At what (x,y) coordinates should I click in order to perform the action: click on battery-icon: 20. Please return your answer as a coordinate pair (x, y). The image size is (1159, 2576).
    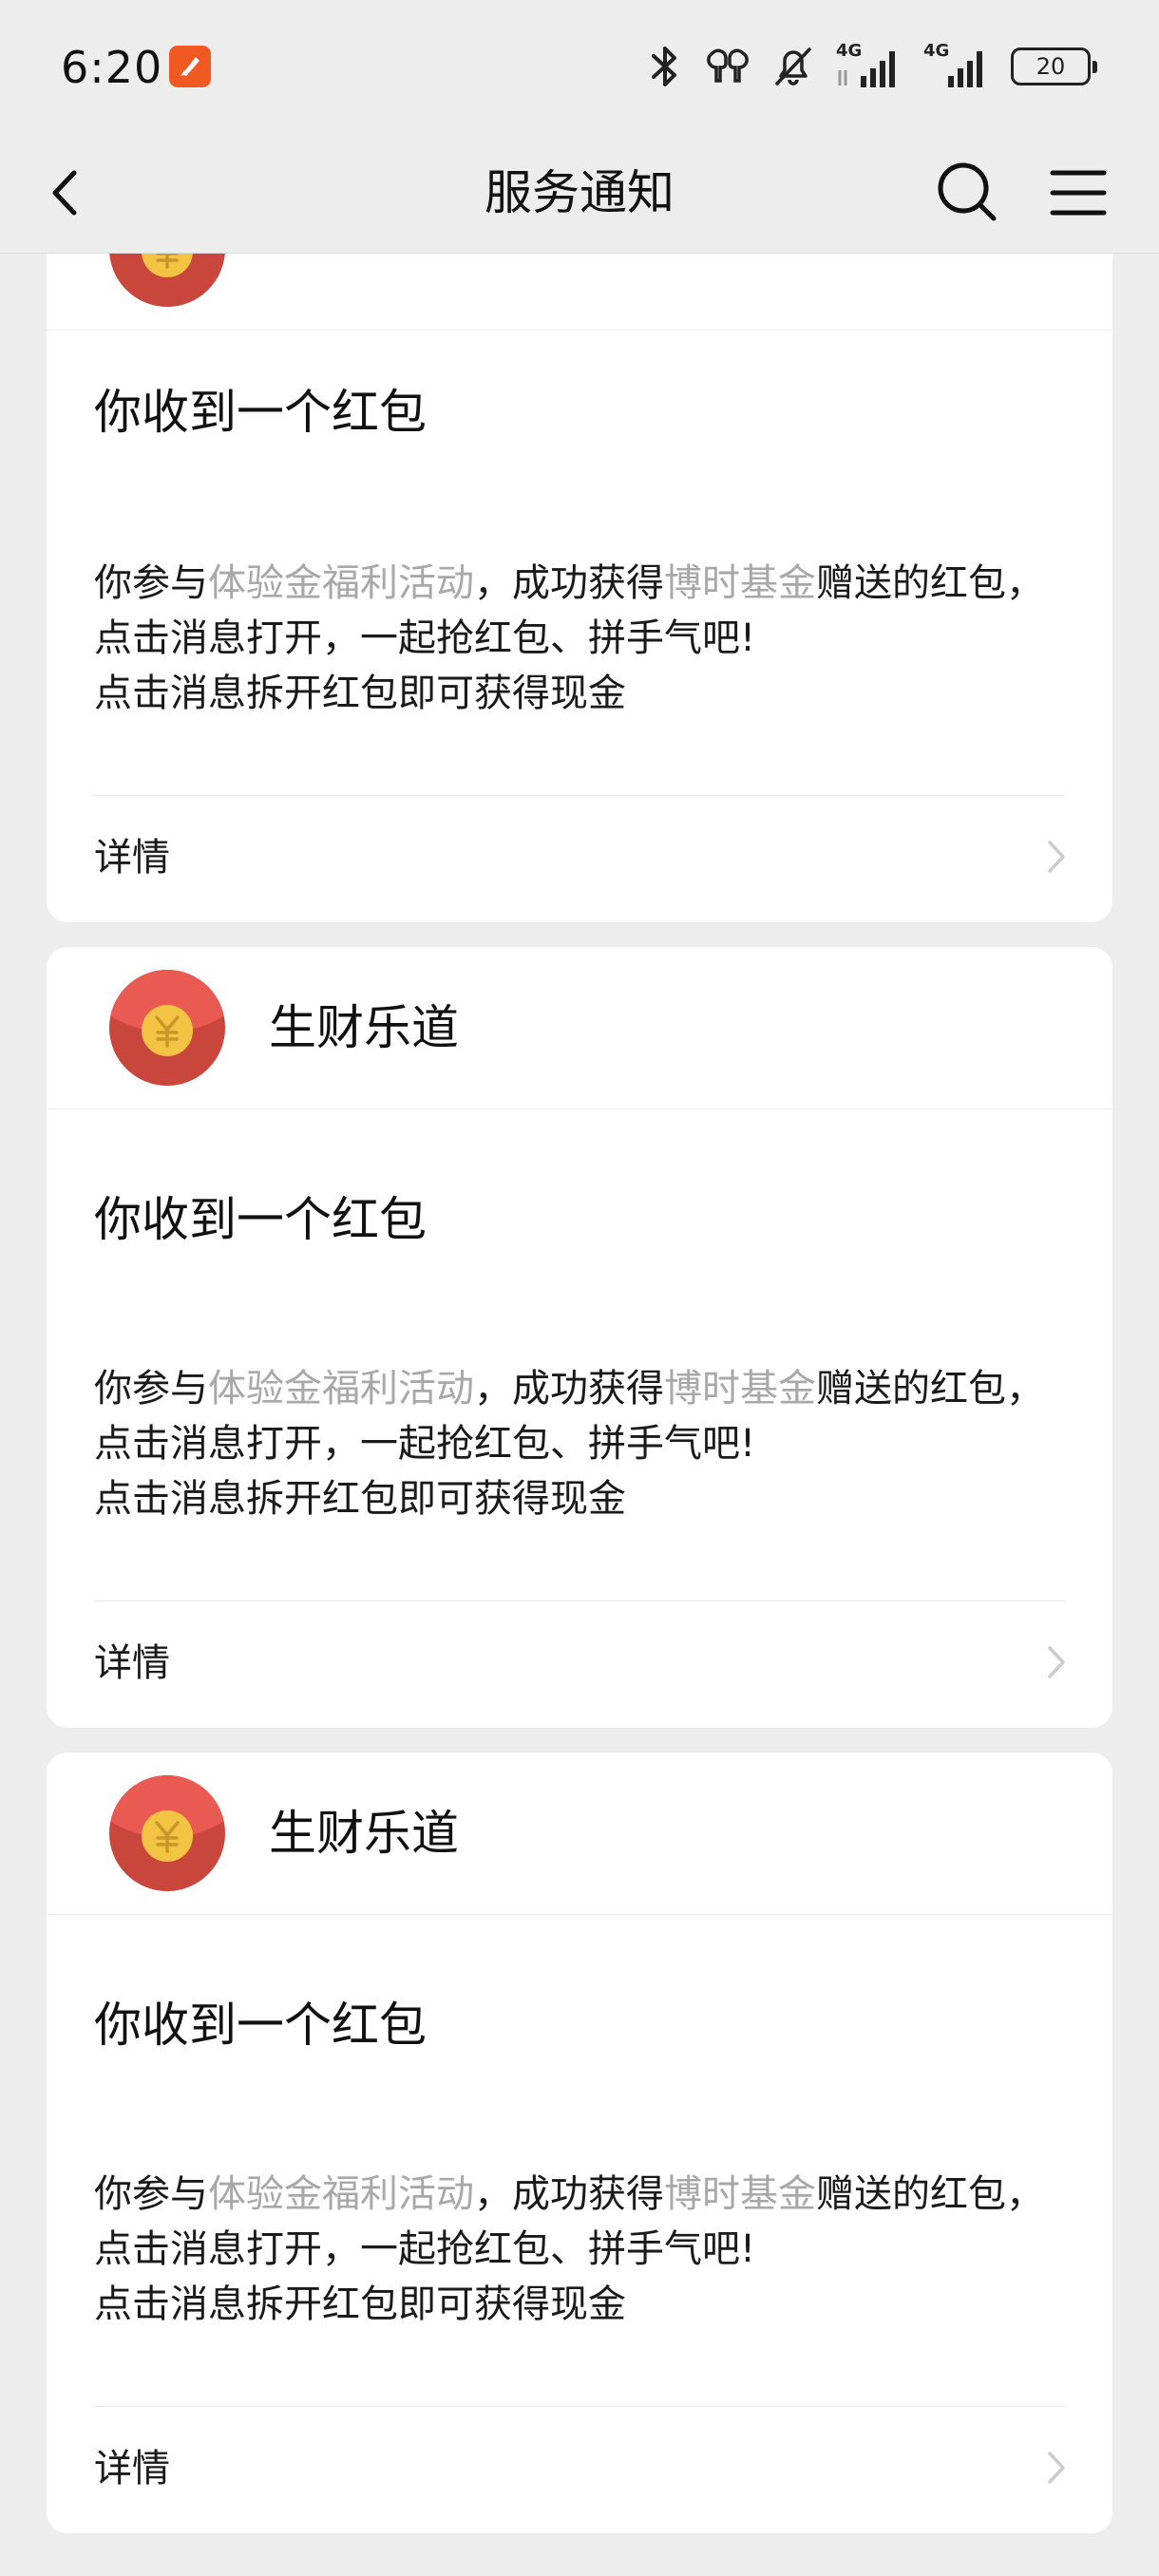
    Looking at the image, I should click on (1054, 66).